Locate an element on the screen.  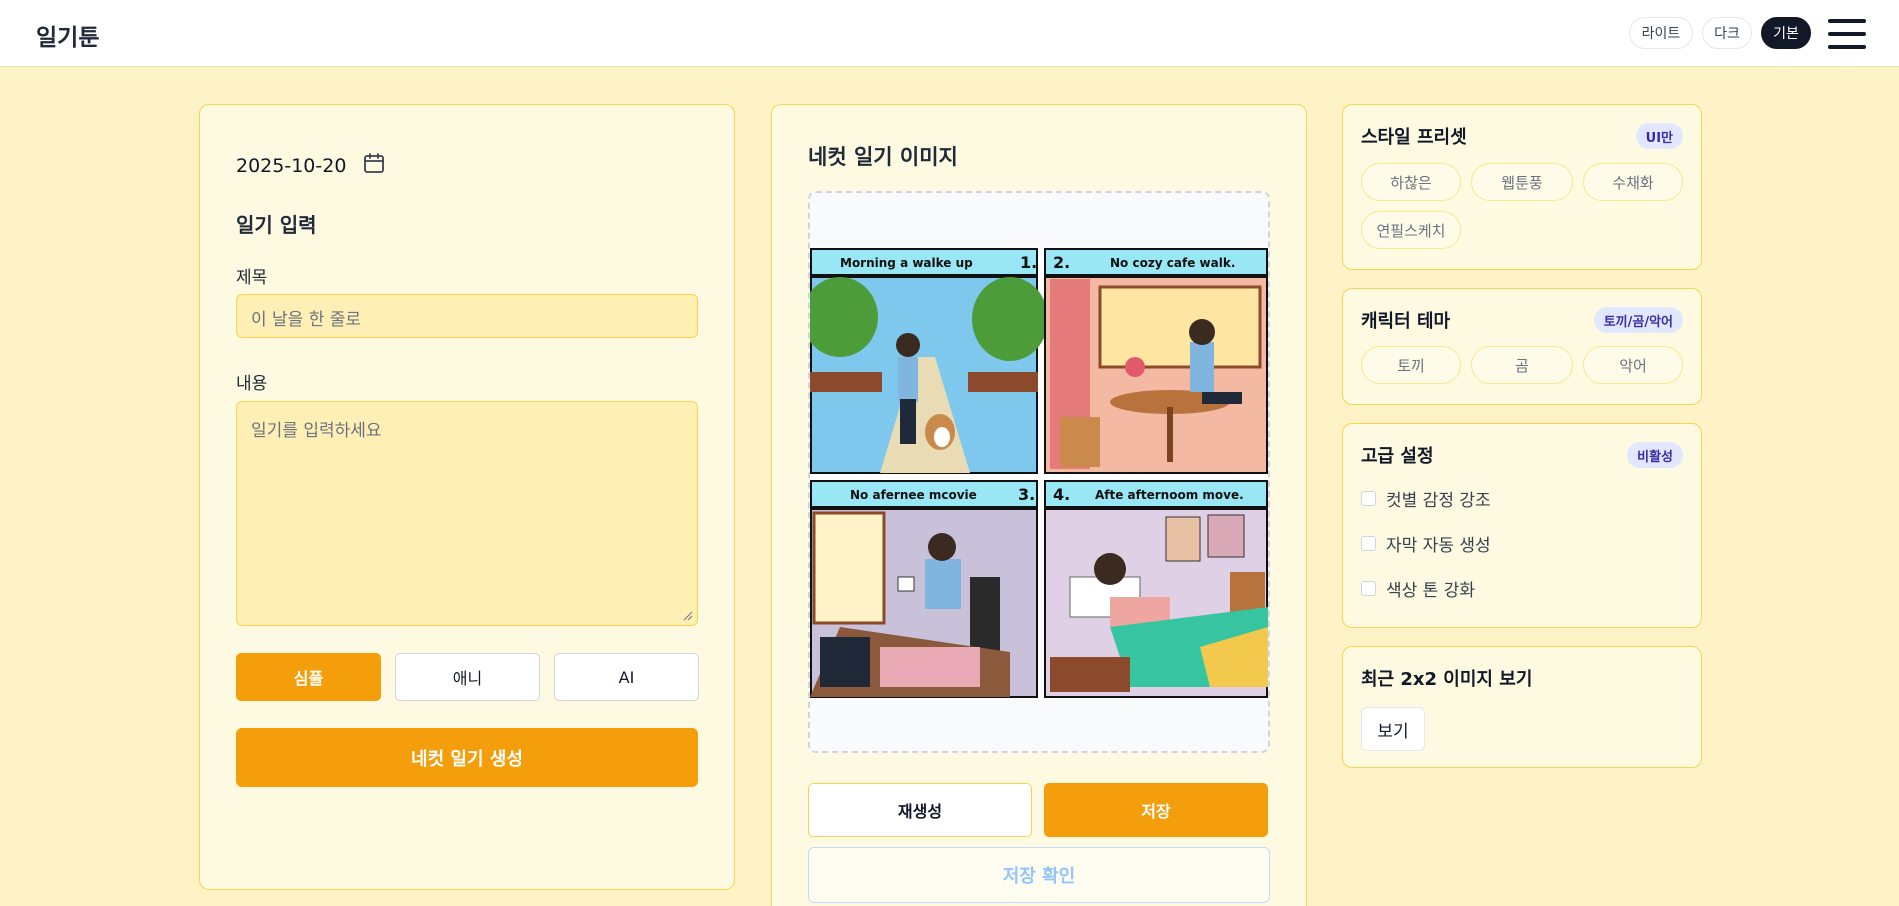
svg-text: Morning a walke up is located at coordinates (906, 263).